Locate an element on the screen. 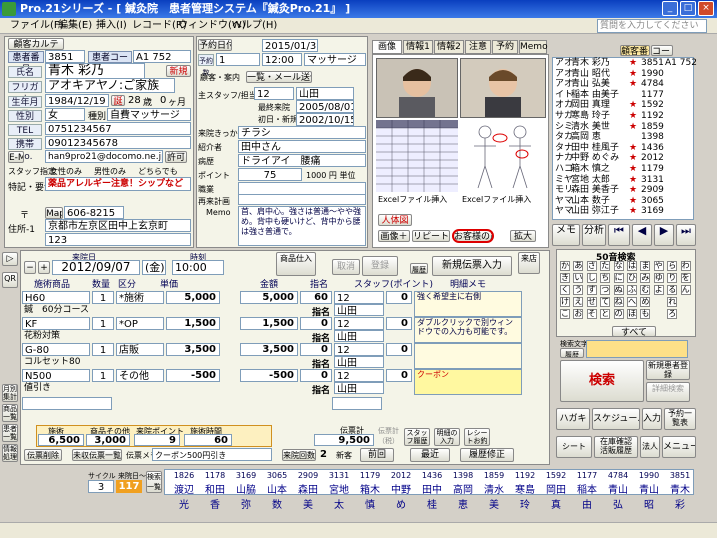 The image size is (717, 538). email-field: han9pro21@docomo.ne.jp is located at coordinates (104, 156).